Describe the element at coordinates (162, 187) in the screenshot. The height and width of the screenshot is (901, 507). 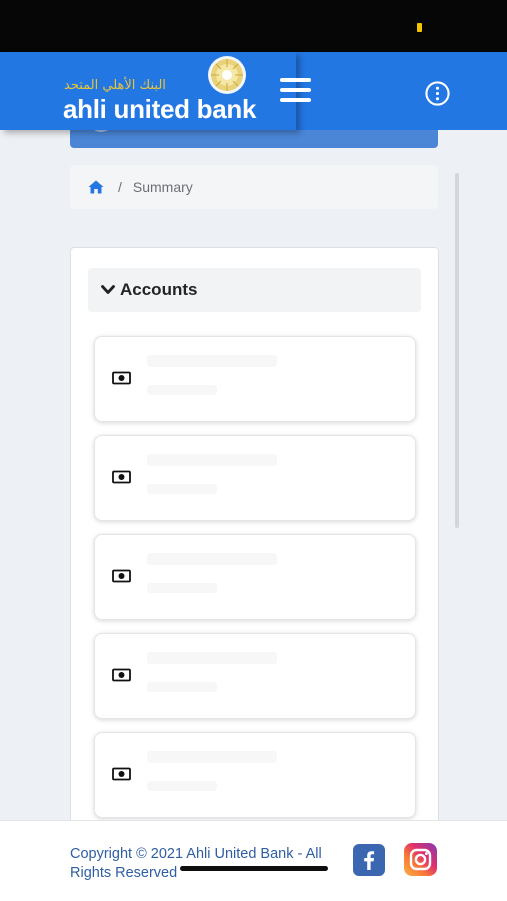
I see `breadcrumb-current: Summary` at that location.